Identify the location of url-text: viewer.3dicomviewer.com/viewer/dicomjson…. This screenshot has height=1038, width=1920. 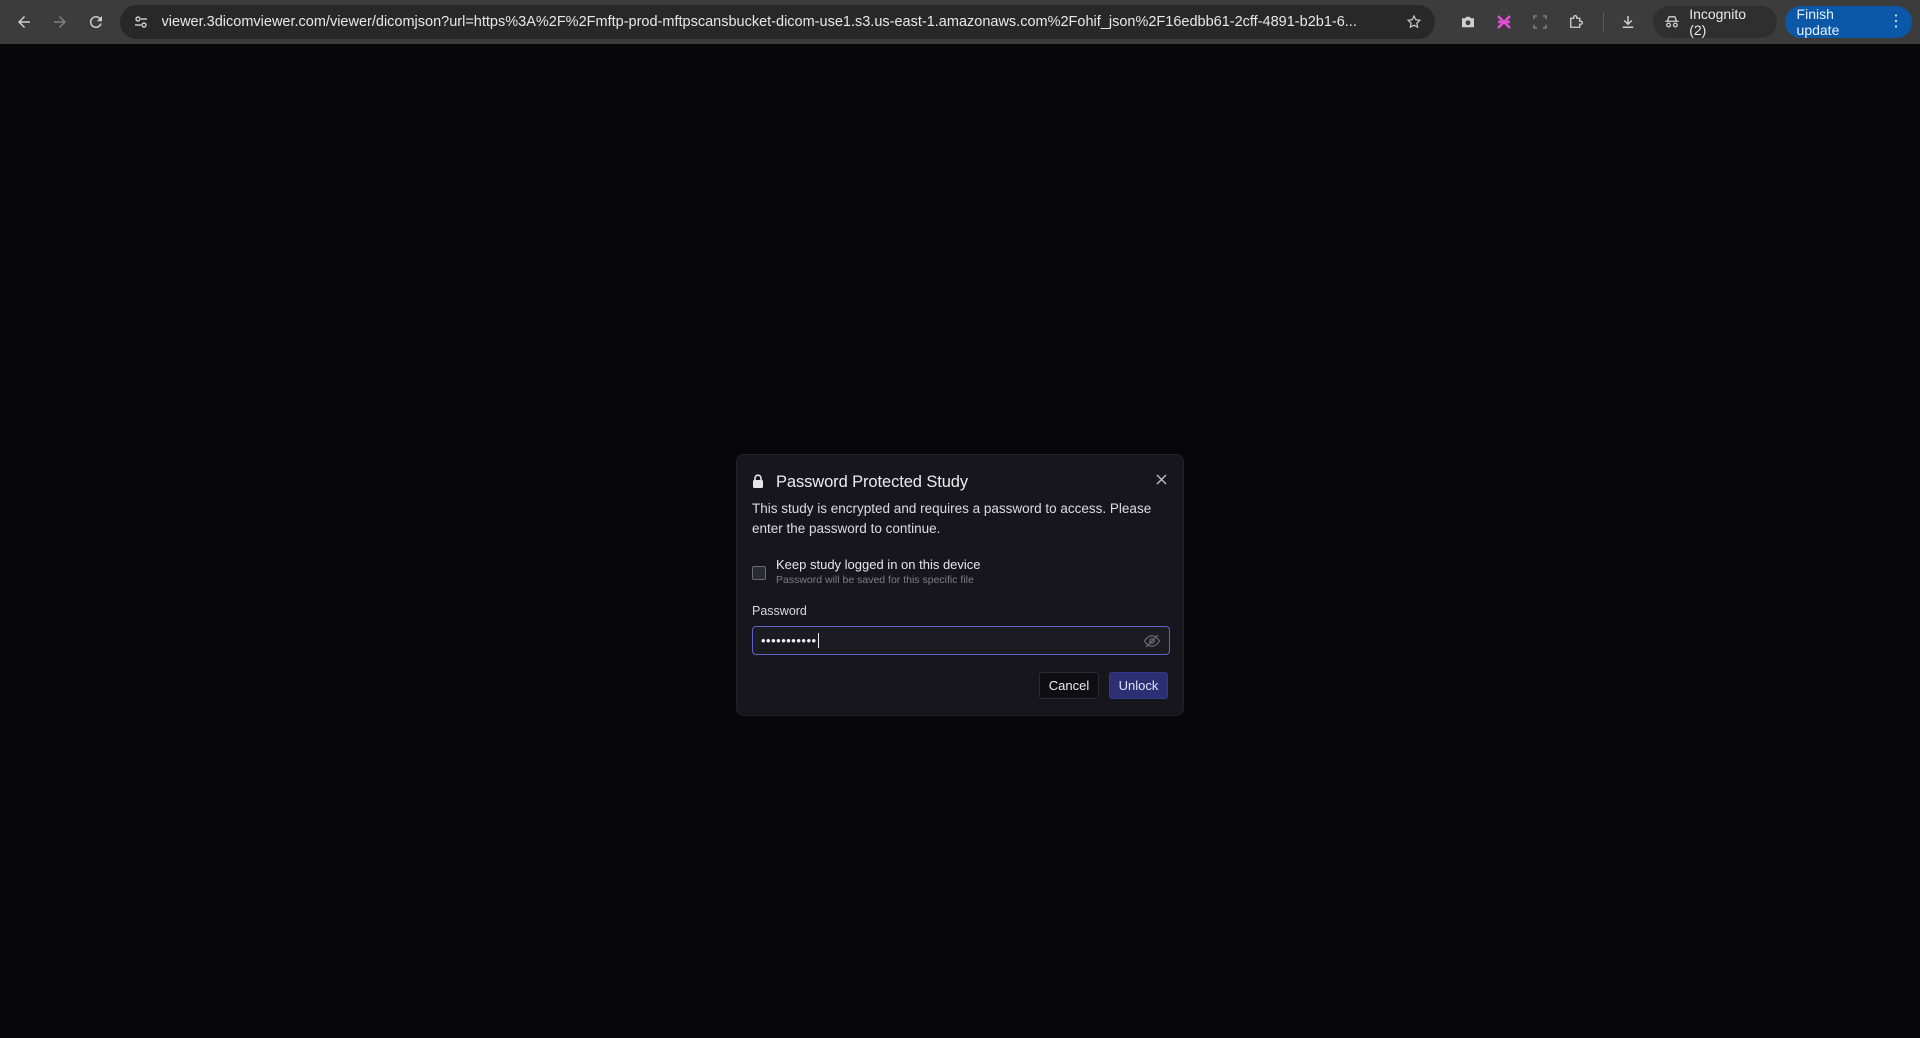
(778, 22).